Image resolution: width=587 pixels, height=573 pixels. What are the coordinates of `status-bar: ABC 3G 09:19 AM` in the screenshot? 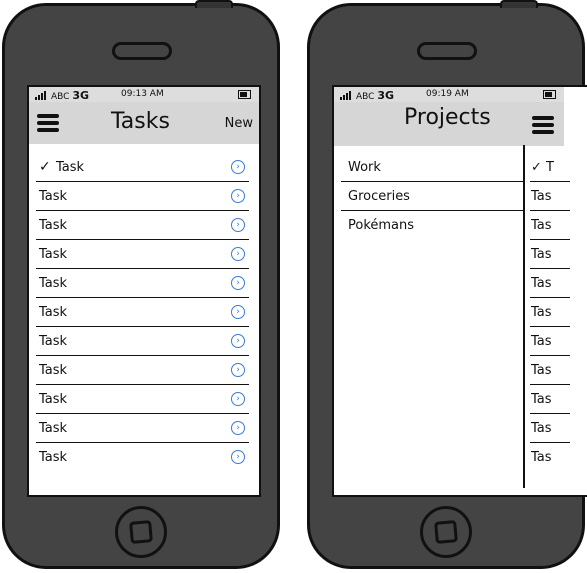 It's located at (449, 94).